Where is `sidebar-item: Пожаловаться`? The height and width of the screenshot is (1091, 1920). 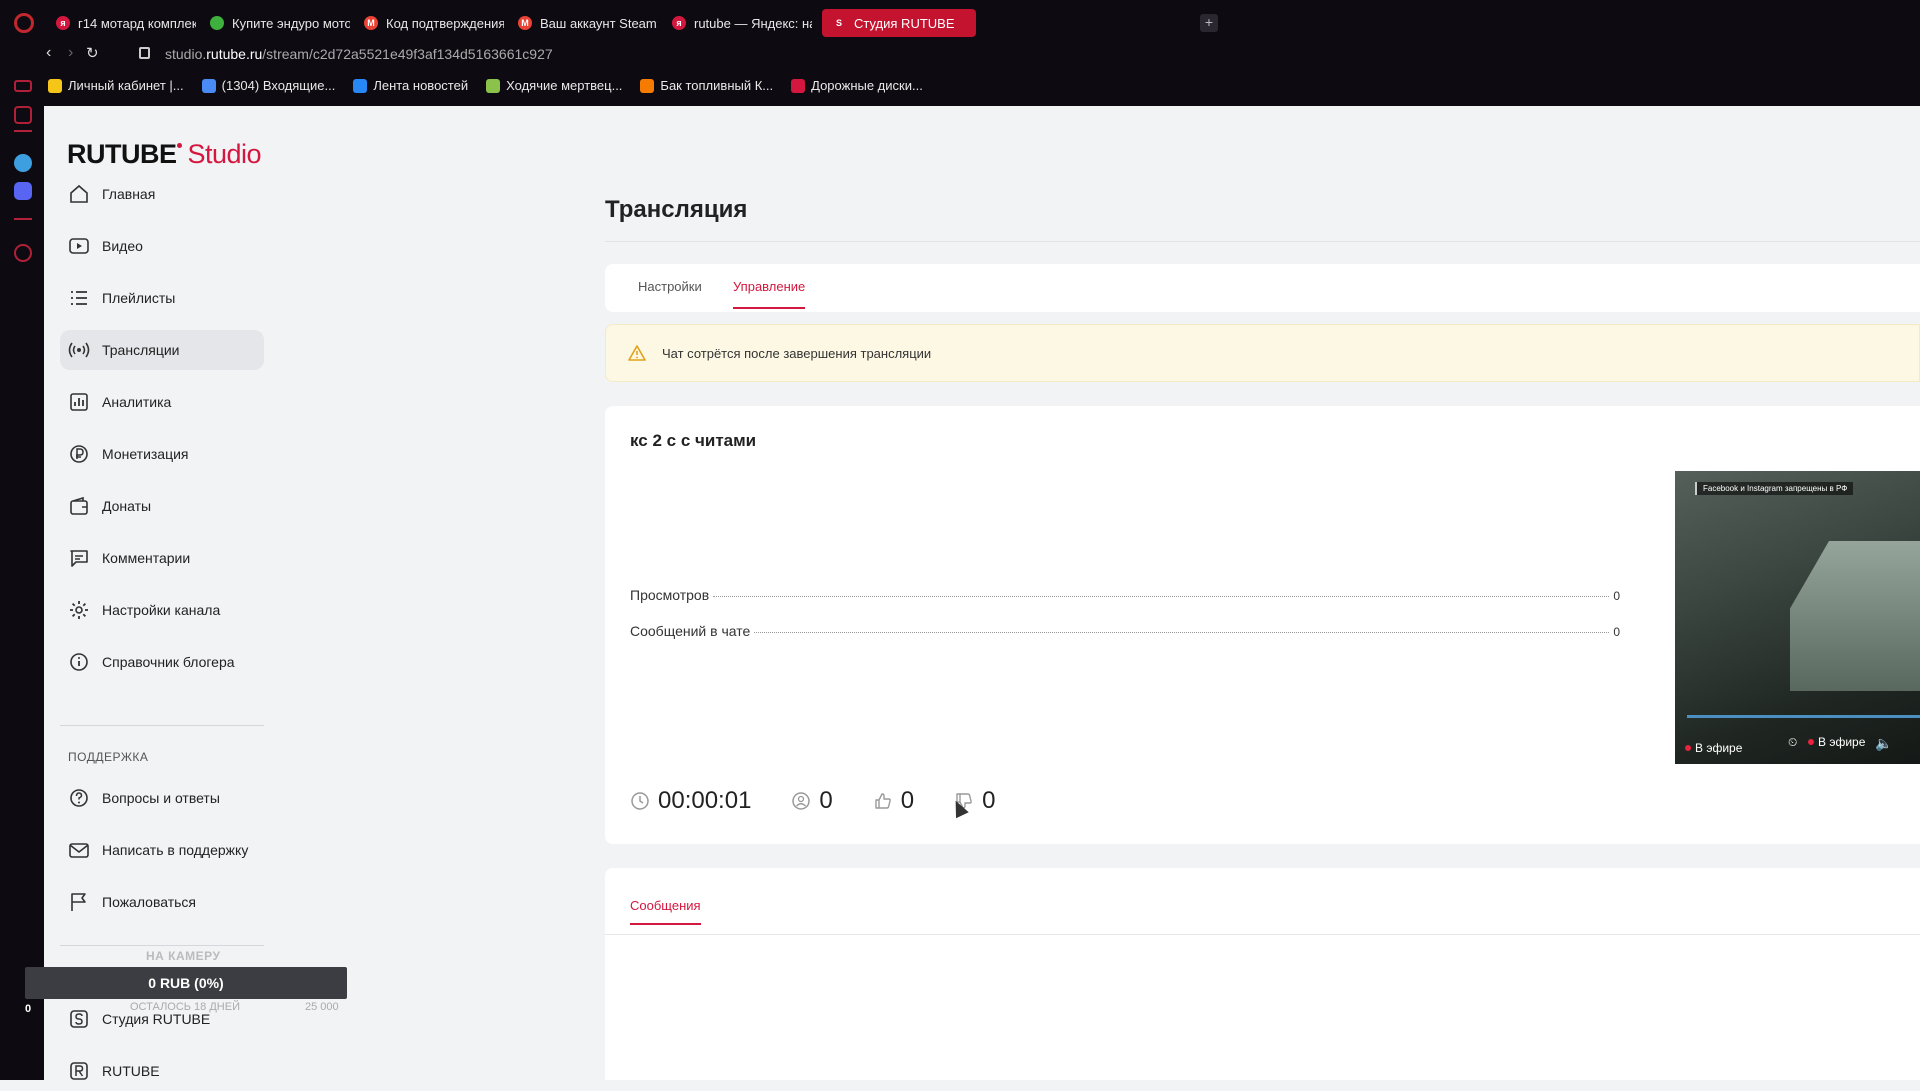 sidebar-item: Пожаловаться is located at coordinates (162, 902).